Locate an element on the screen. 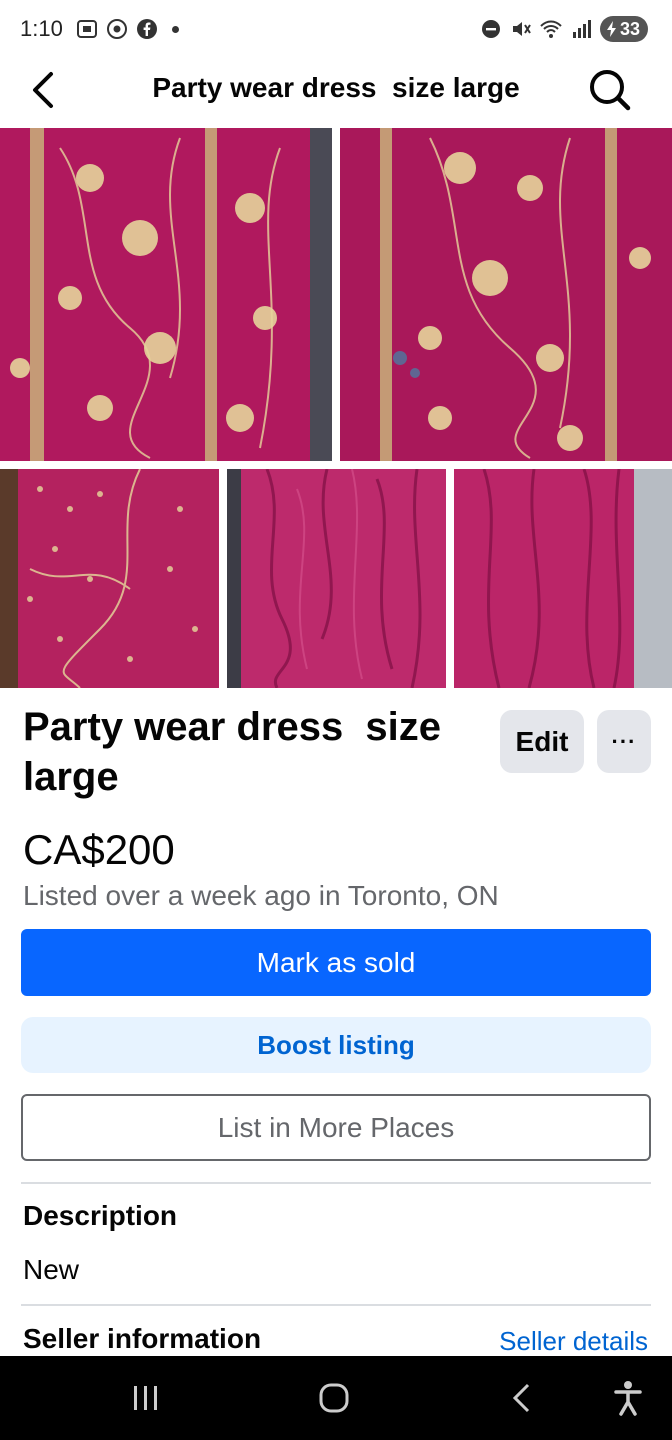 Image resolution: width=672 pixels, height=1440 pixels. back-button is located at coordinates (44, 90).